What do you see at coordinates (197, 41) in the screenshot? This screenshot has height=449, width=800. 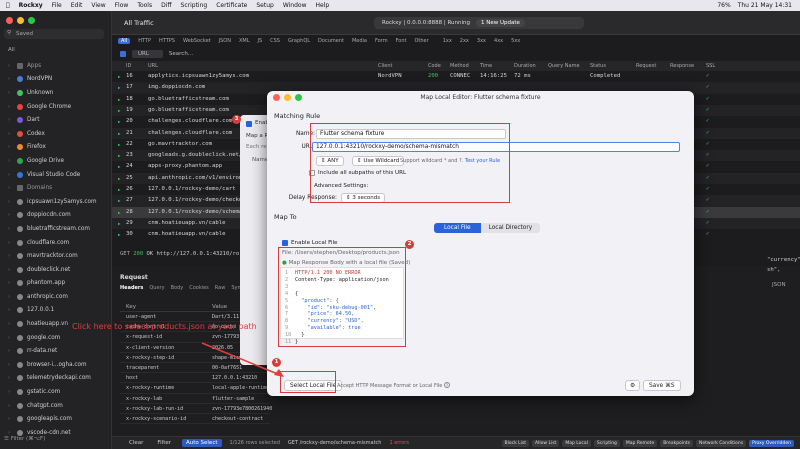 I see `filter-tab: WebSocket` at bounding box center [197, 41].